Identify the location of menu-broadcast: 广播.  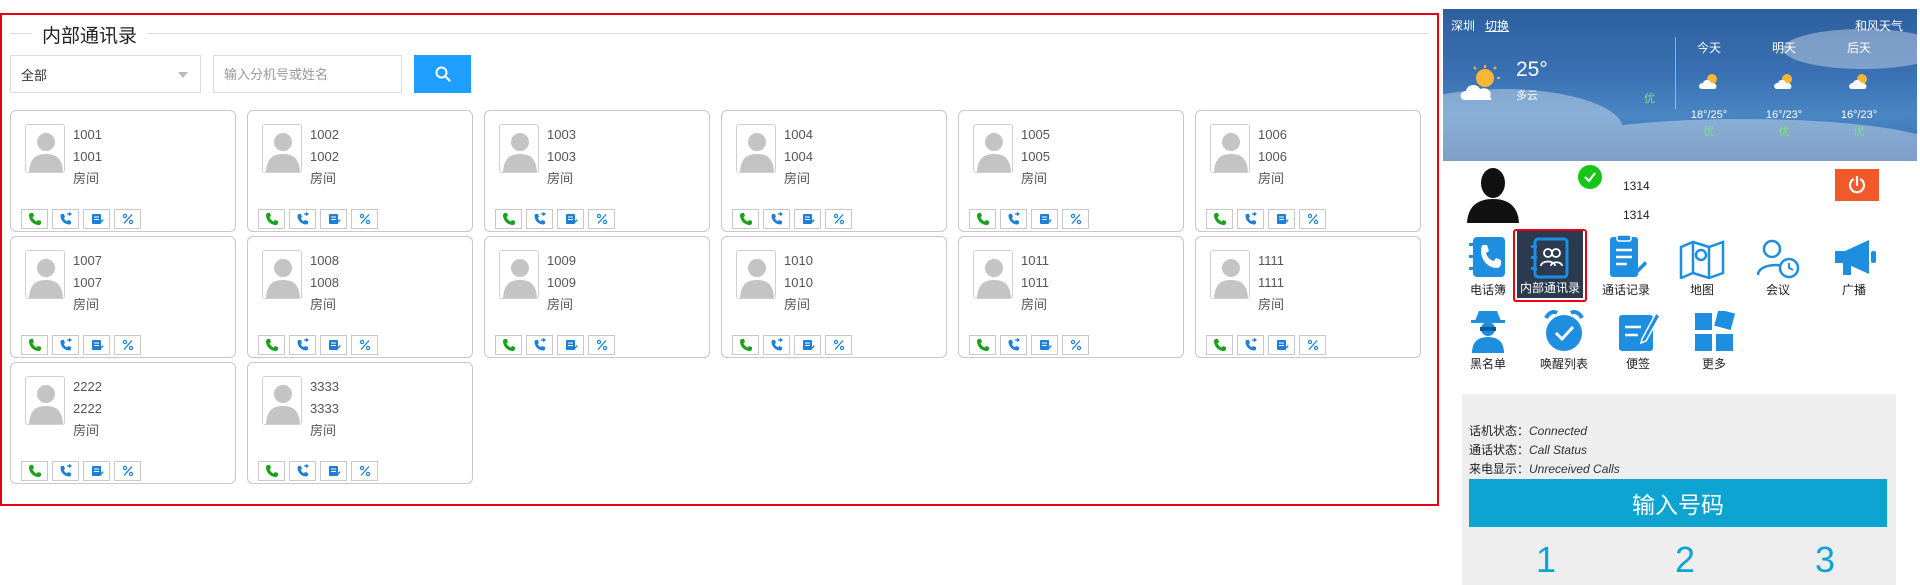
(1854, 264).